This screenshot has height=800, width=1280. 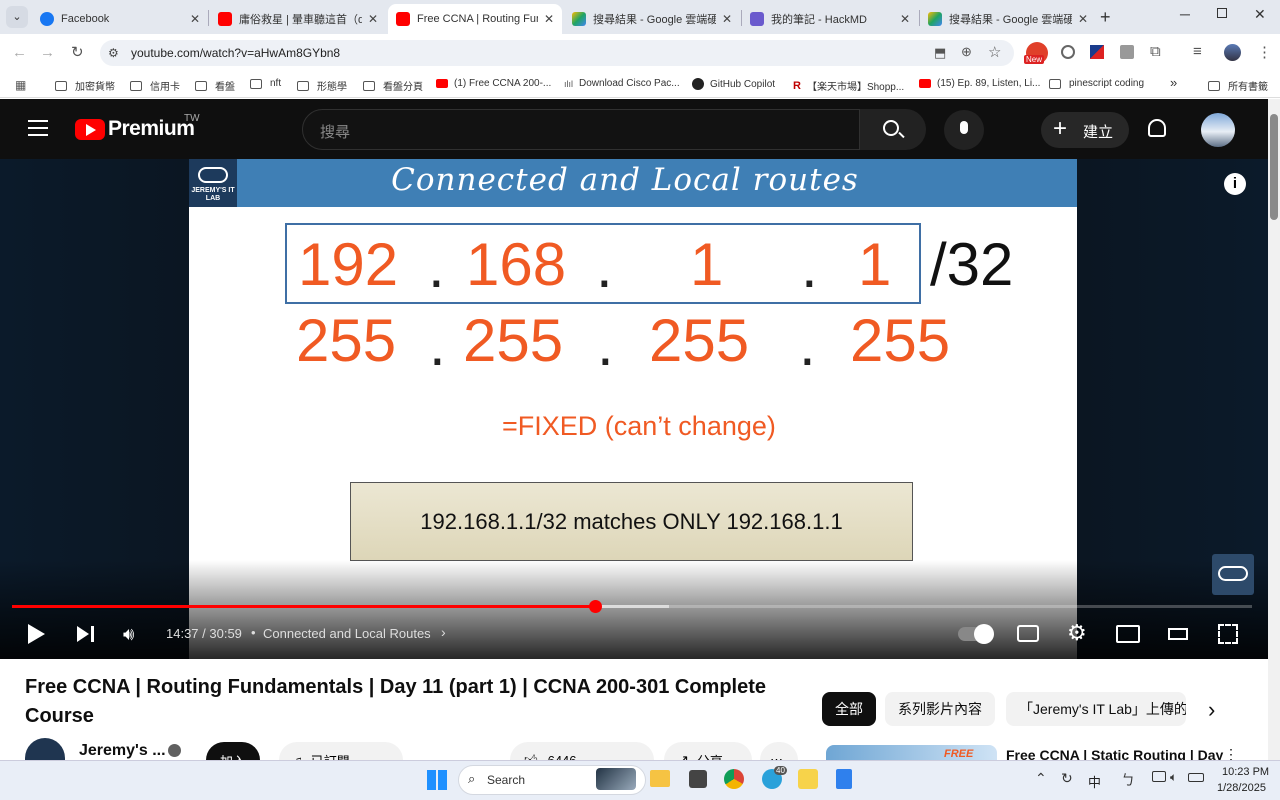 What do you see at coordinates (1041, 778) in the screenshot?
I see `chevron-up-icon: ⌃` at bounding box center [1041, 778].